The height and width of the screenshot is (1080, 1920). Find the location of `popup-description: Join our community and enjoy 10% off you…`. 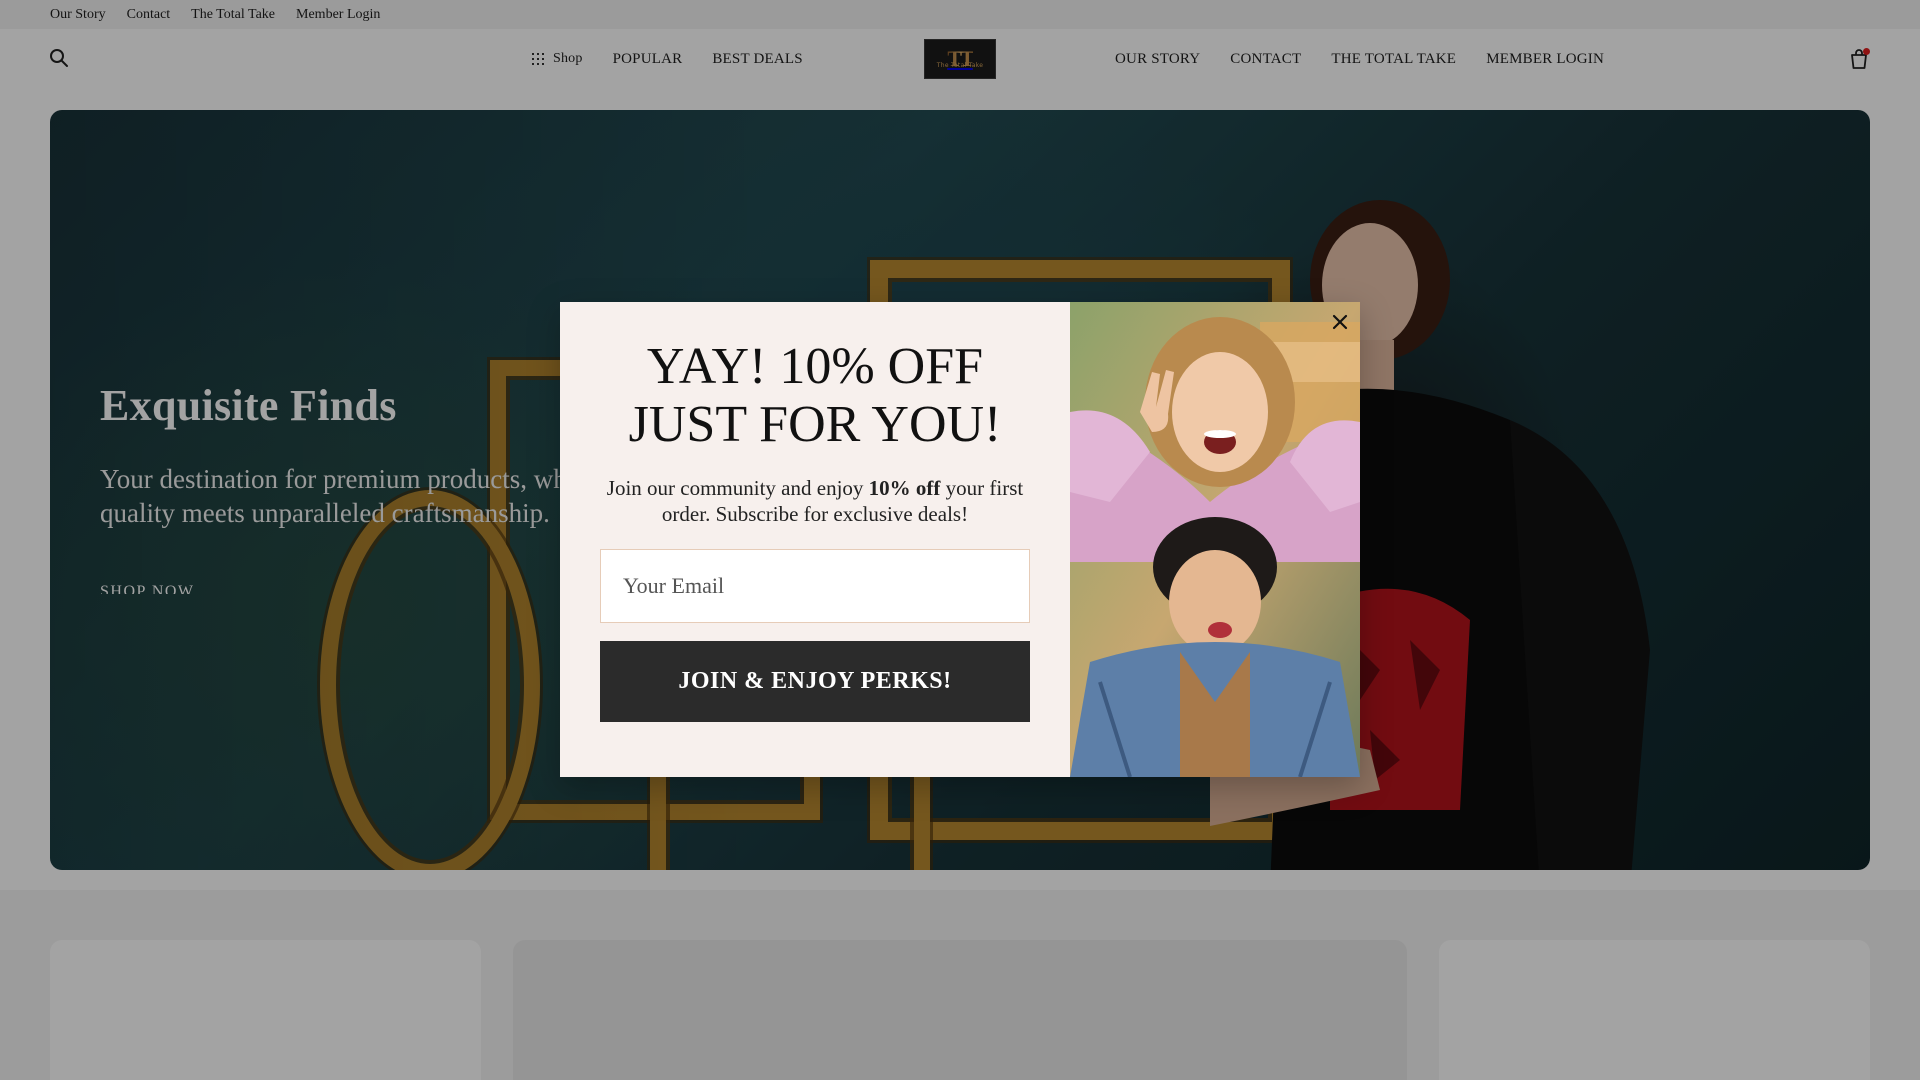

popup-description: Join our community and enjoy 10% off you… is located at coordinates (815, 501).